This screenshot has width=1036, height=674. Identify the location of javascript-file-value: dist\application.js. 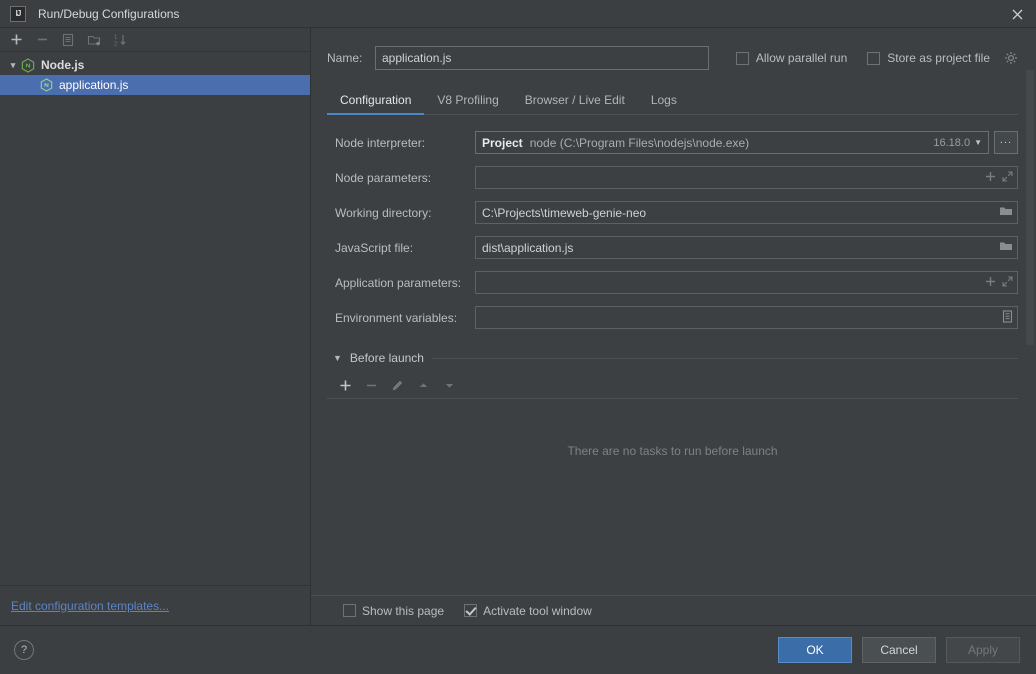
(528, 247).